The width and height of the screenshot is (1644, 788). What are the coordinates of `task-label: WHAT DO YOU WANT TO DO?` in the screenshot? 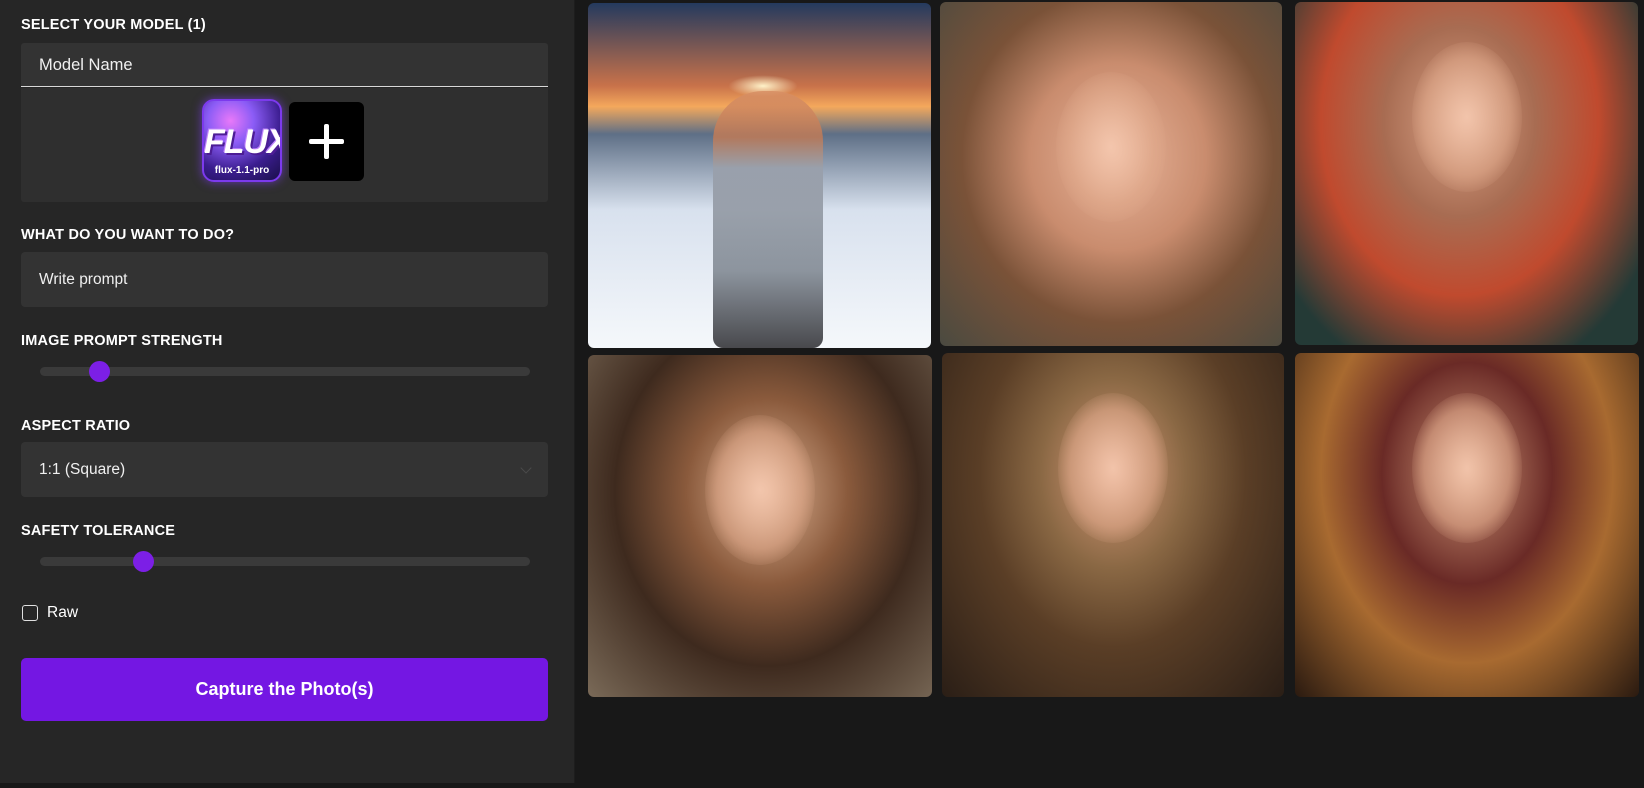 It's located at (128, 235).